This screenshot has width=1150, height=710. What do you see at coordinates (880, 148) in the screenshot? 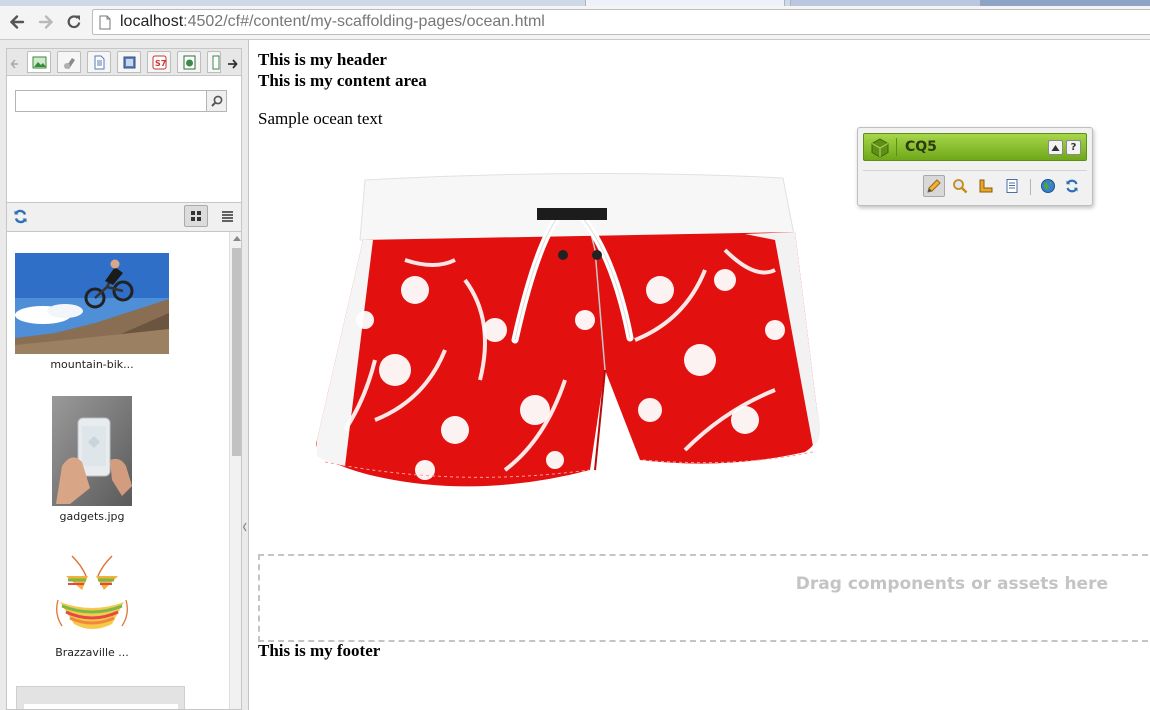
I see `cq5-cube-icon` at bounding box center [880, 148].